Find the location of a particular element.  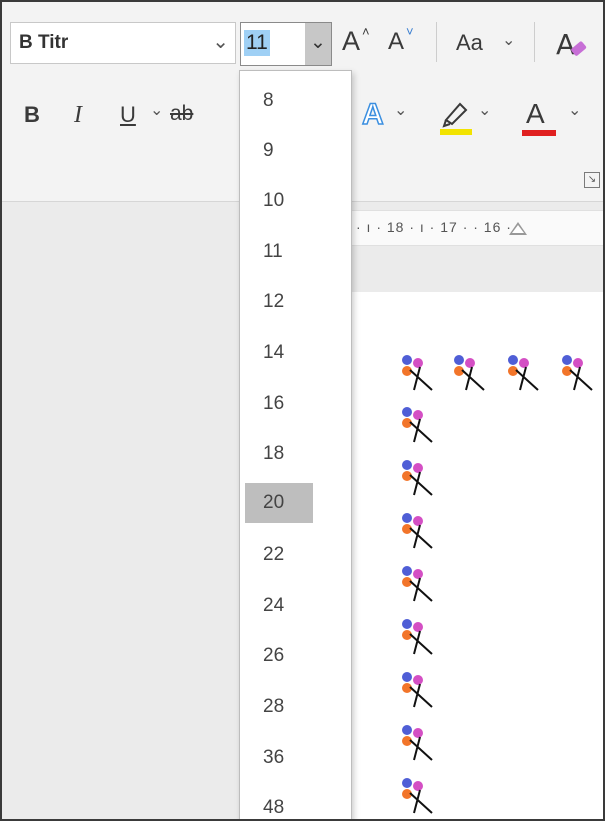

size-option-highlighted: 20 is located at coordinates (279, 503).